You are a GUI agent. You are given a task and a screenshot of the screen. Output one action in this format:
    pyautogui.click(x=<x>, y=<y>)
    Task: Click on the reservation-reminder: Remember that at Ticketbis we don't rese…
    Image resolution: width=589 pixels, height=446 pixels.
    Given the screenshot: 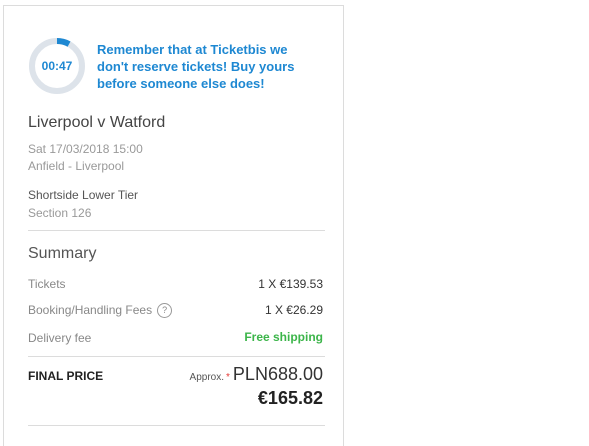 What is the action you would take?
    pyautogui.click(x=196, y=66)
    